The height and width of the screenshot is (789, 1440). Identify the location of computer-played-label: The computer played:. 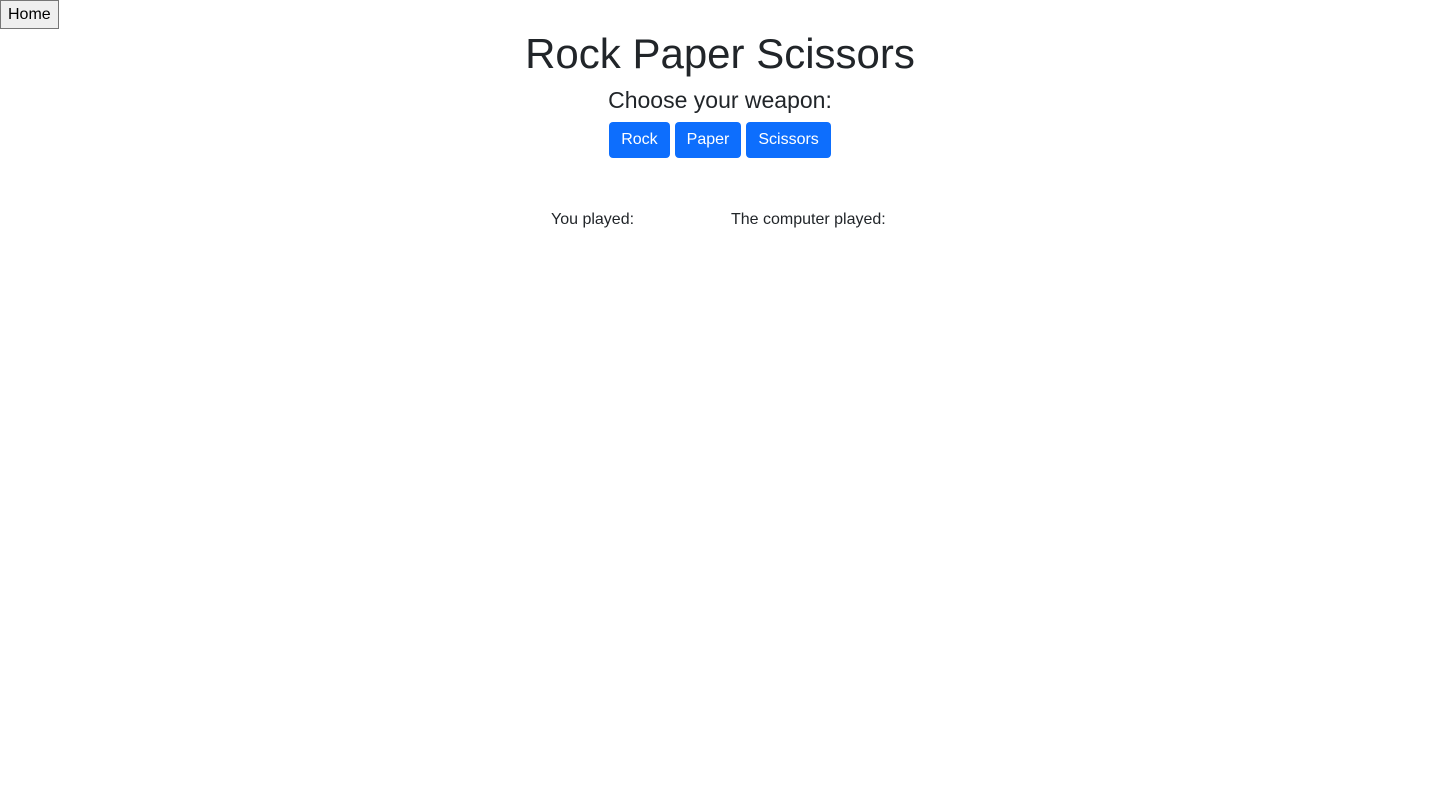
(808, 219).